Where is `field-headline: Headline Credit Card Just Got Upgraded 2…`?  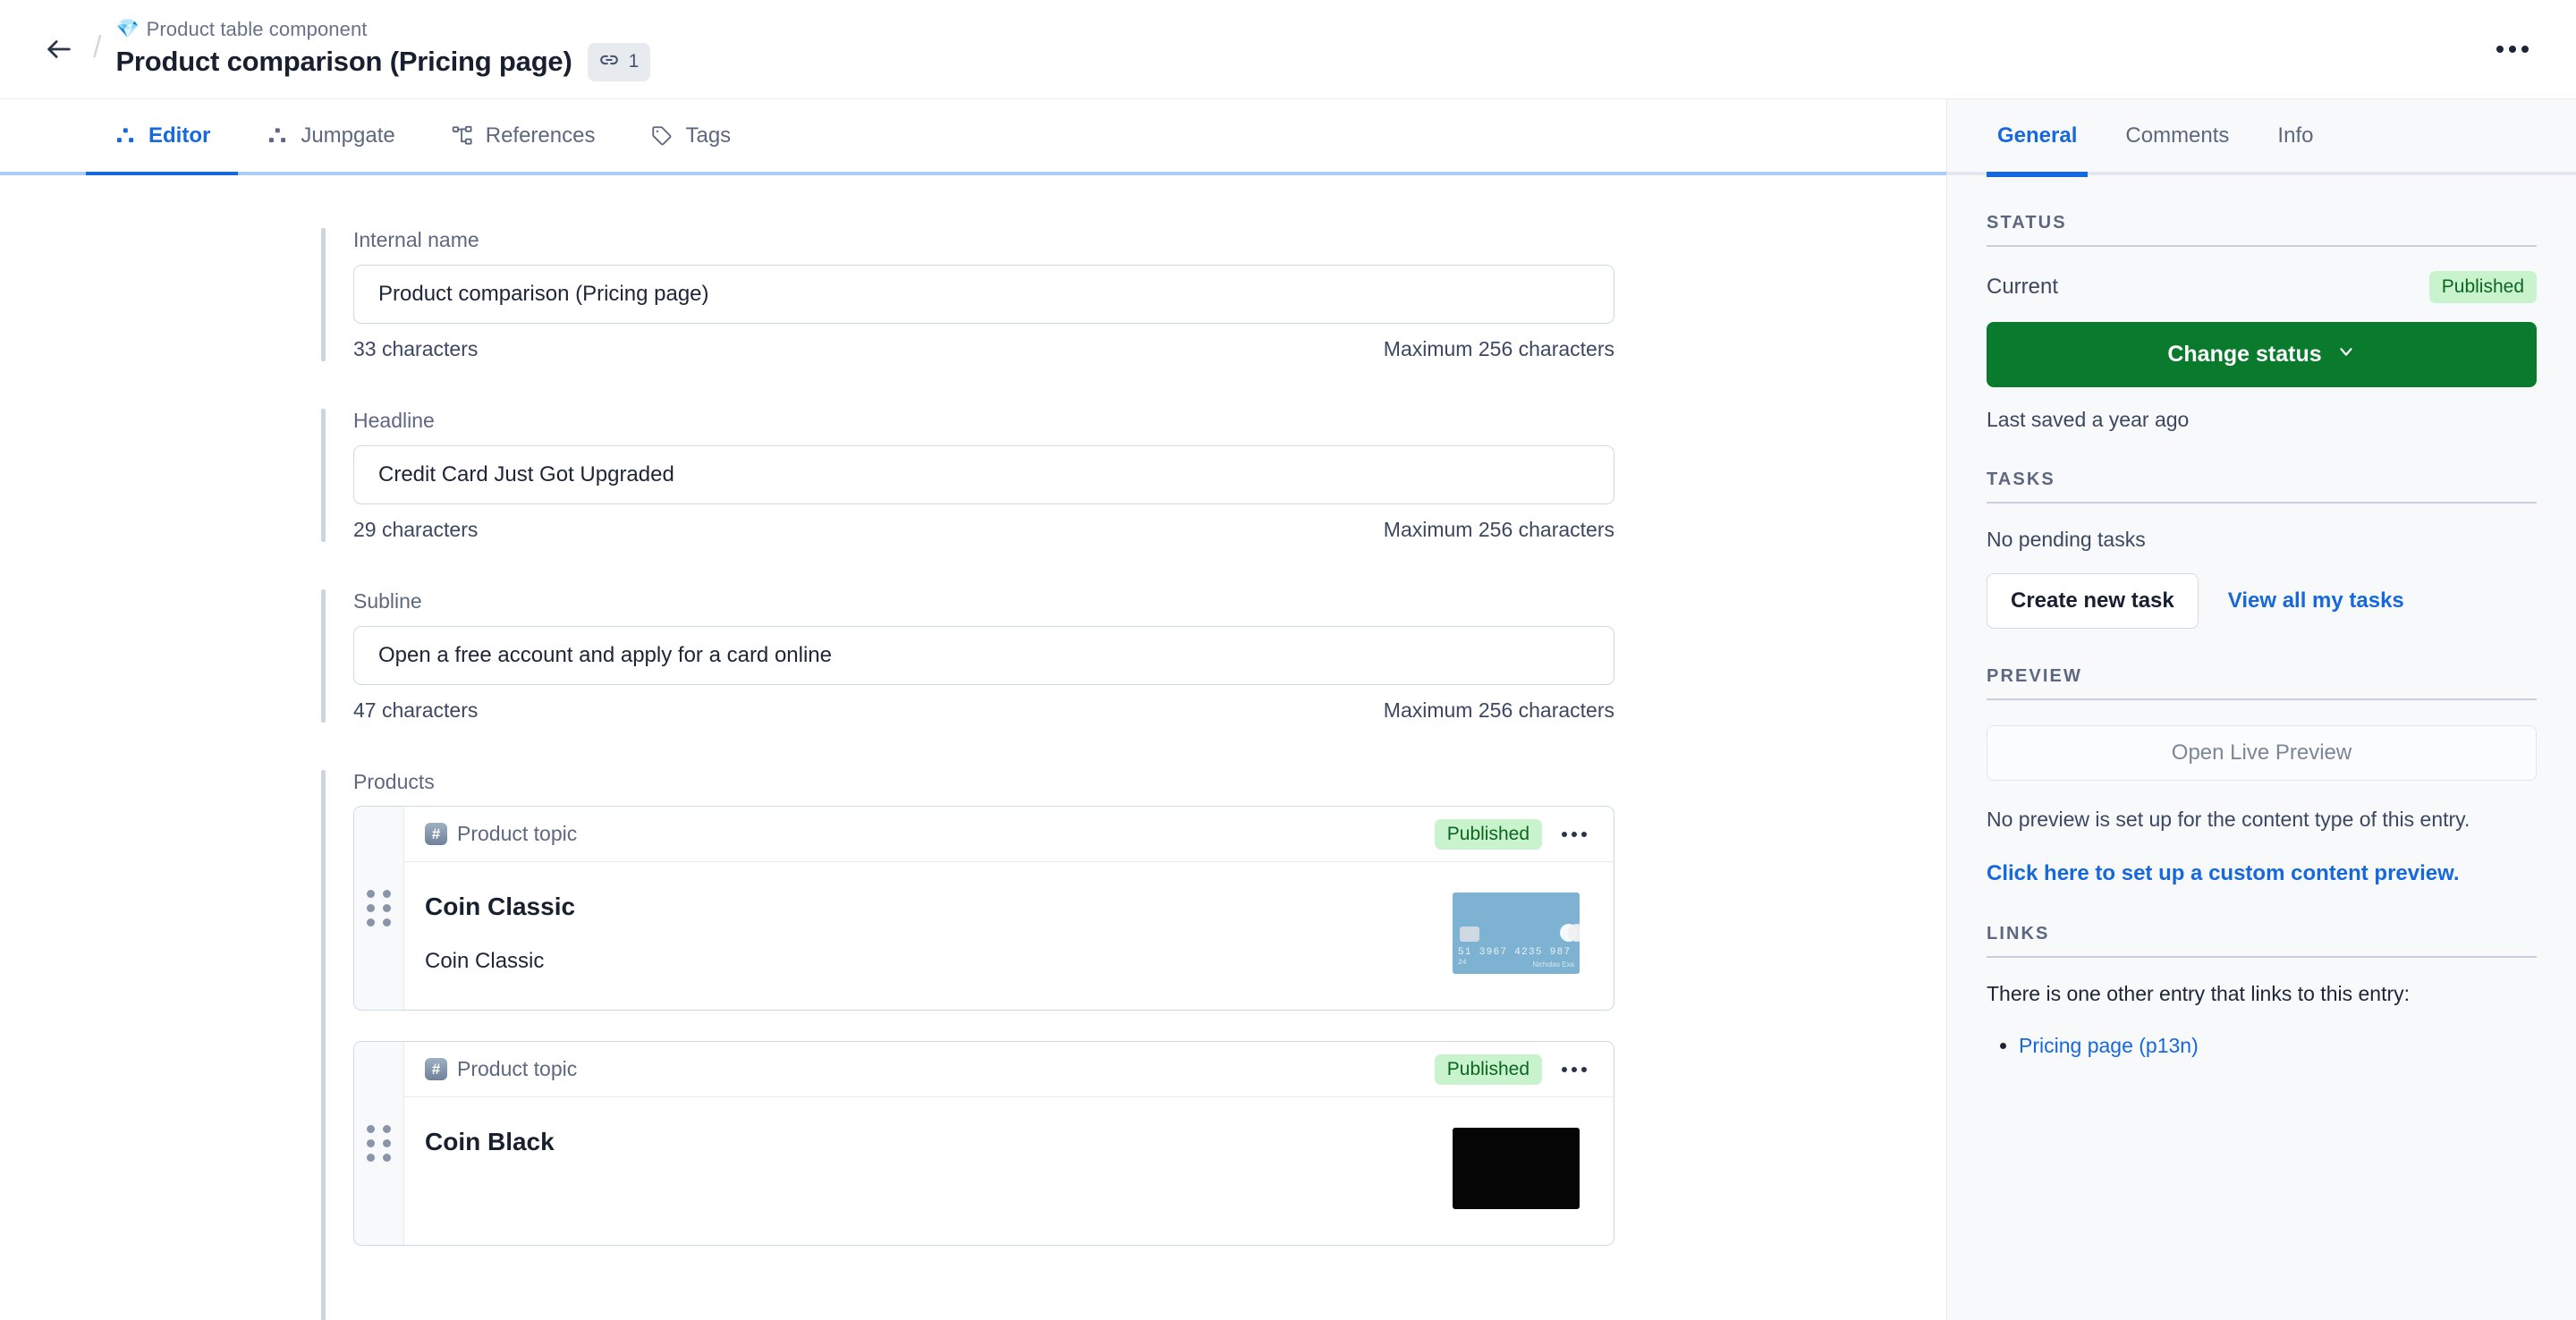 field-headline: Headline Credit Card Just Got Upgraded 2… is located at coordinates (968, 475).